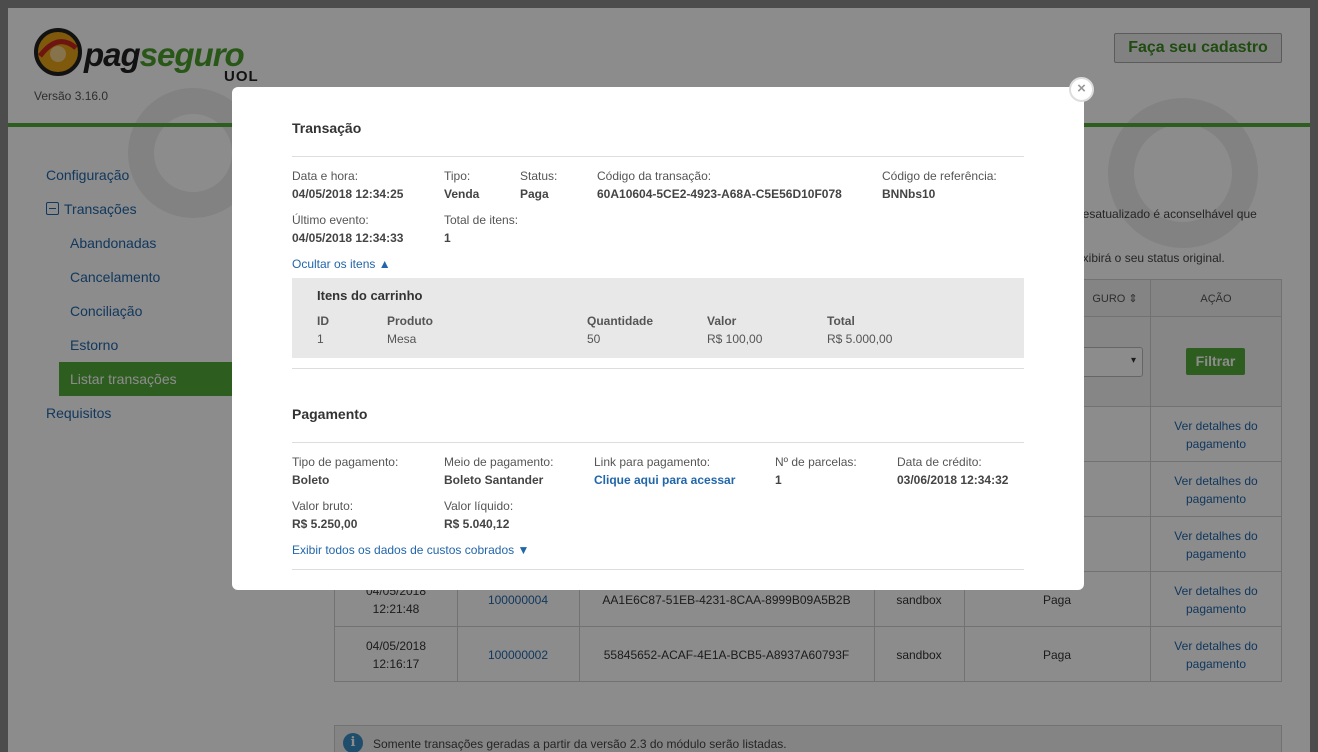  Describe the element at coordinates (594, 339) in the screenshot. I see `cart-item-quantity: 50` at that location.